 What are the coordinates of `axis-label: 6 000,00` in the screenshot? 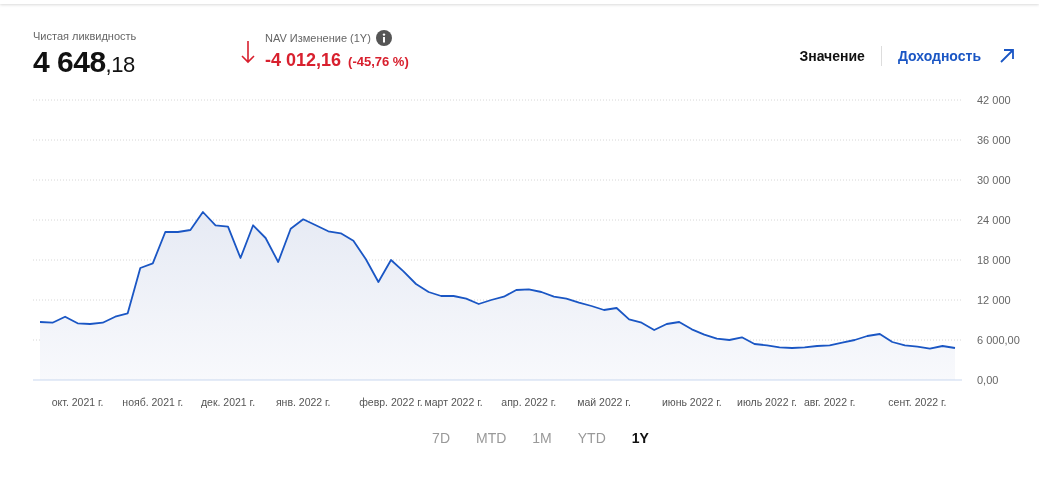 It's located at (998, 340).